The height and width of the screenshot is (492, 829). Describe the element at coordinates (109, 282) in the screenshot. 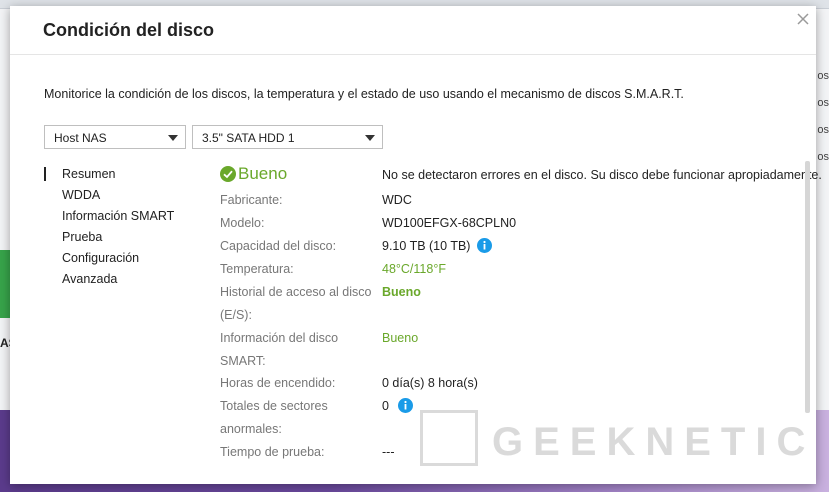

I see `sidebar-item-advanced: Avanzada` at that location.